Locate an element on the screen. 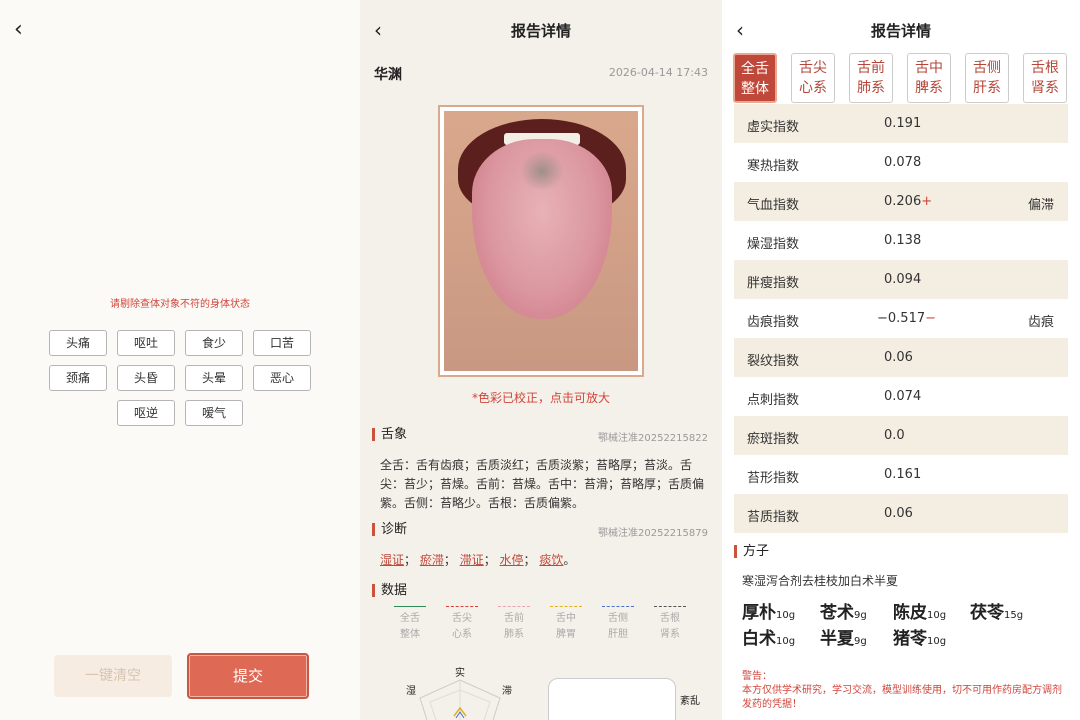 This screenshot has height=720, width=1080. symptom-chip: 呕吐 is located at coordinates (146, 343).